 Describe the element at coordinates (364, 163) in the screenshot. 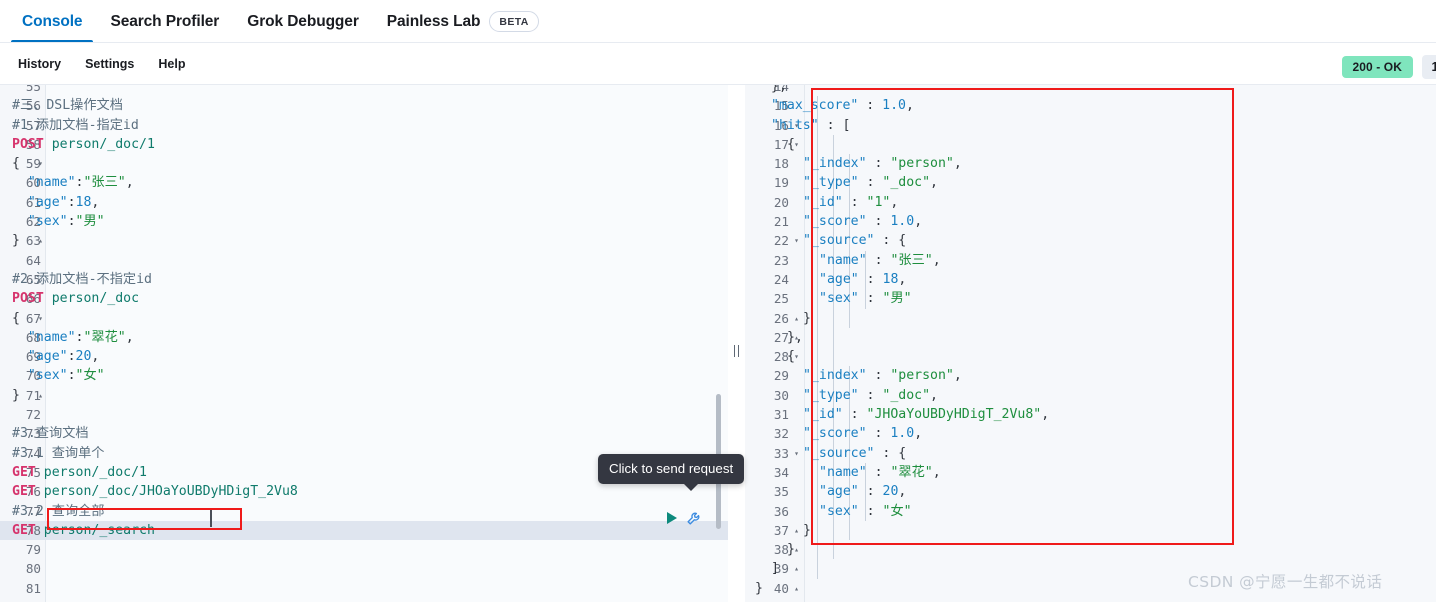

I see `code-line: 59 ▾{` at that location.